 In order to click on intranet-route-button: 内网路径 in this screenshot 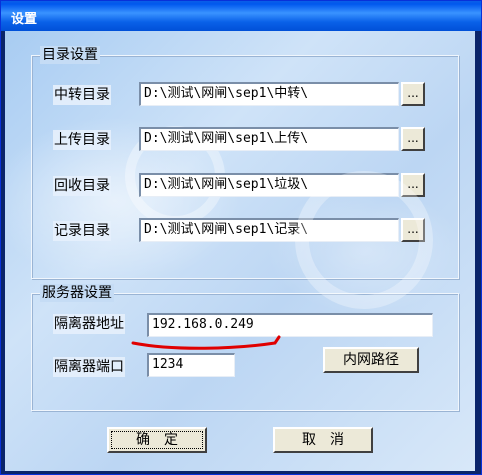, I will do `click(371, 360)`.